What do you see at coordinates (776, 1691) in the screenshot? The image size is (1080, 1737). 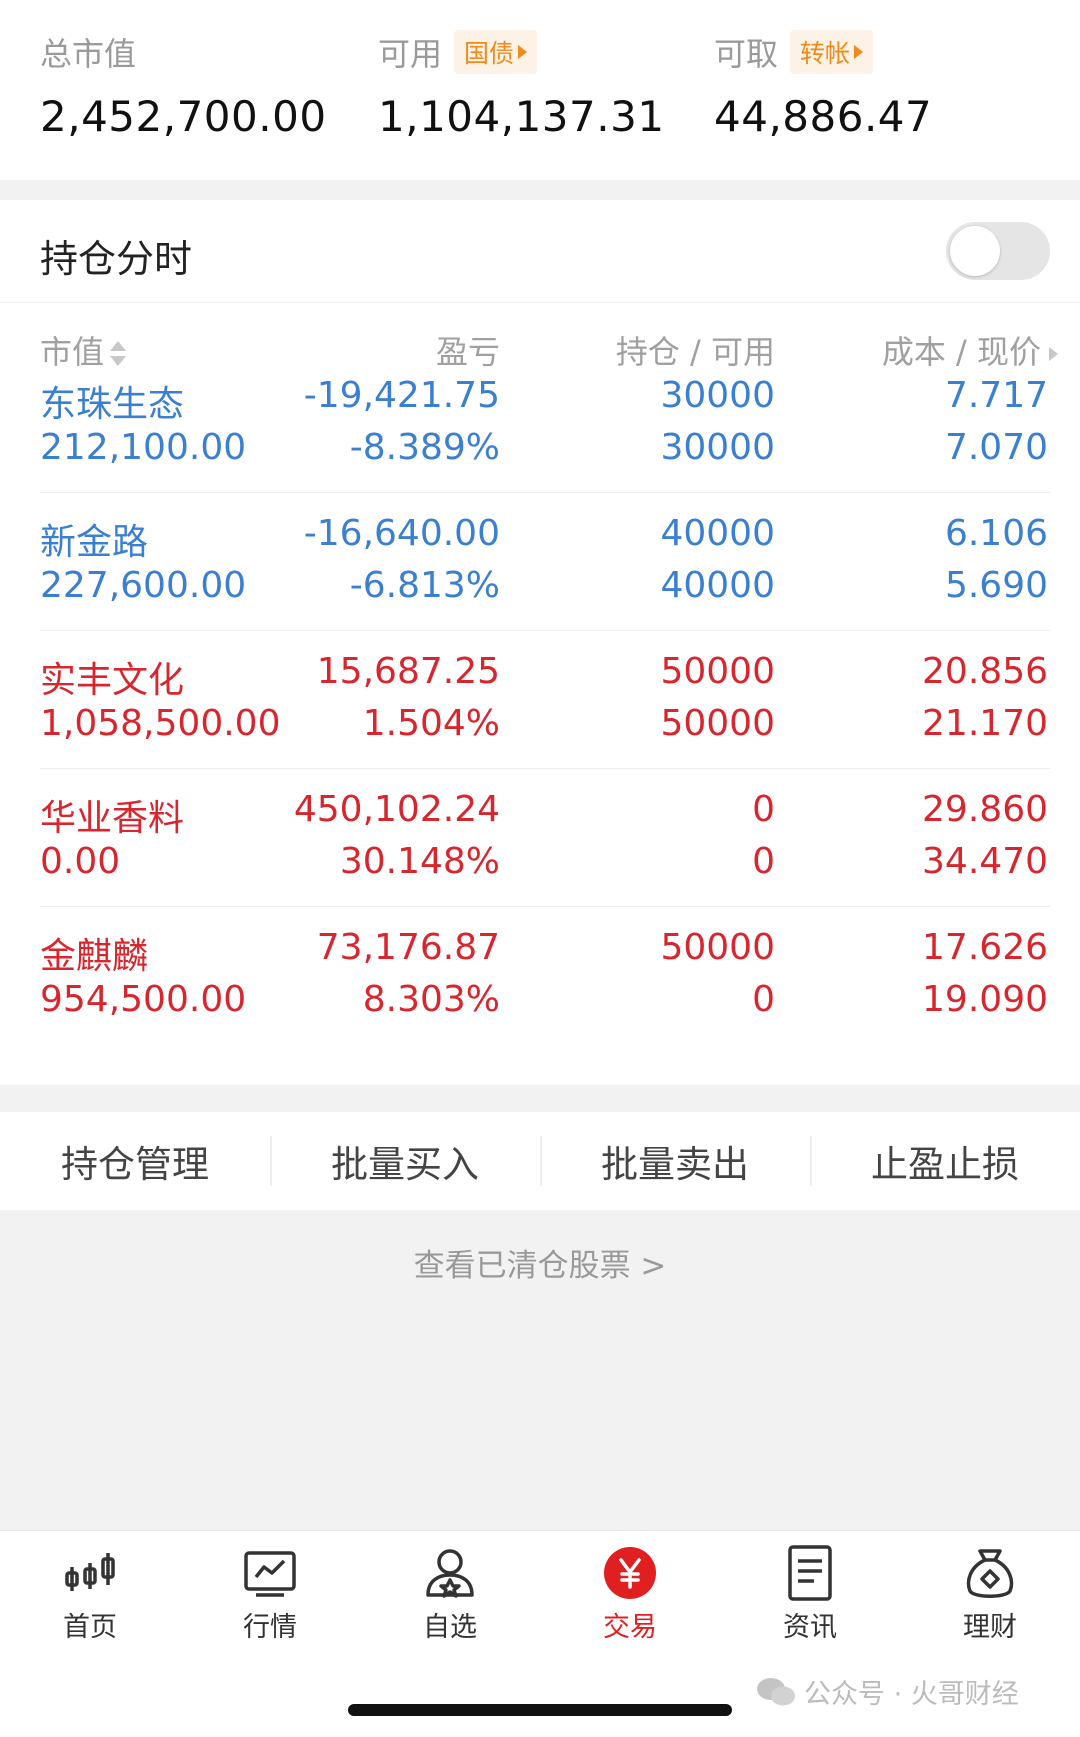 I see `wechat-icon` at bounding box center [776, 1691].